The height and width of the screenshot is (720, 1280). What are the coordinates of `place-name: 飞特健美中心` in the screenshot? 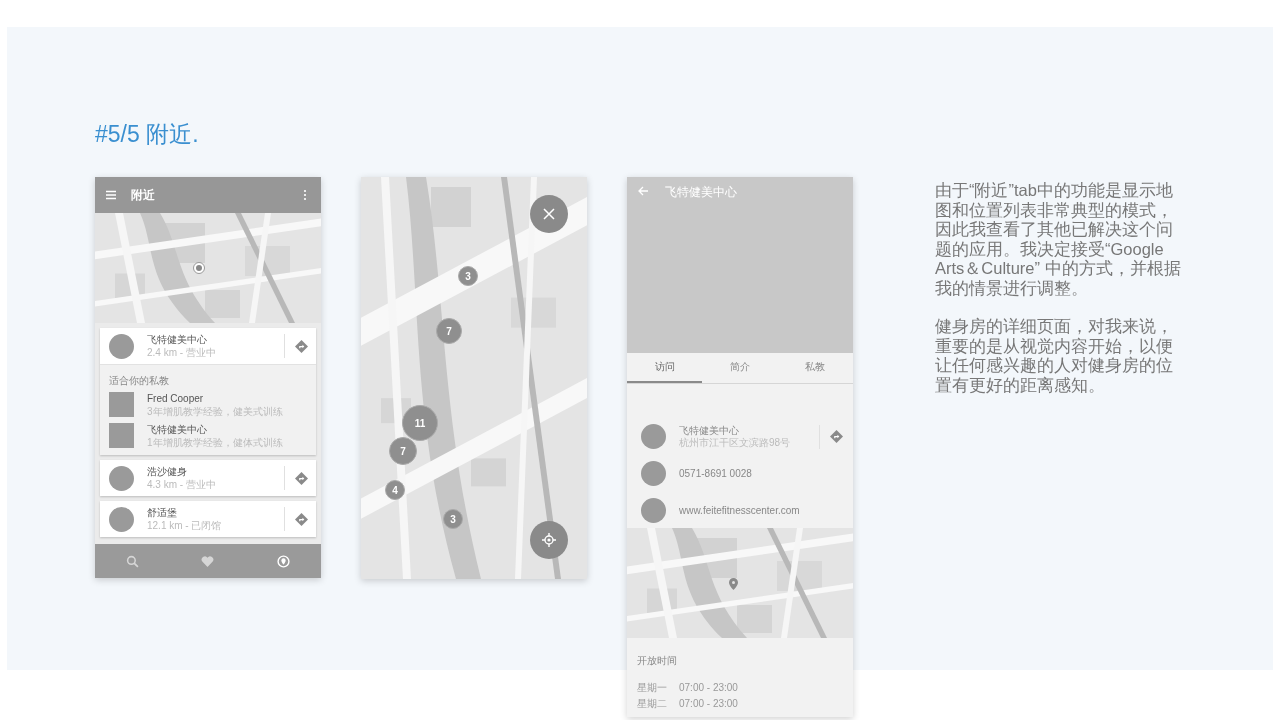 It's located at (177, 339).